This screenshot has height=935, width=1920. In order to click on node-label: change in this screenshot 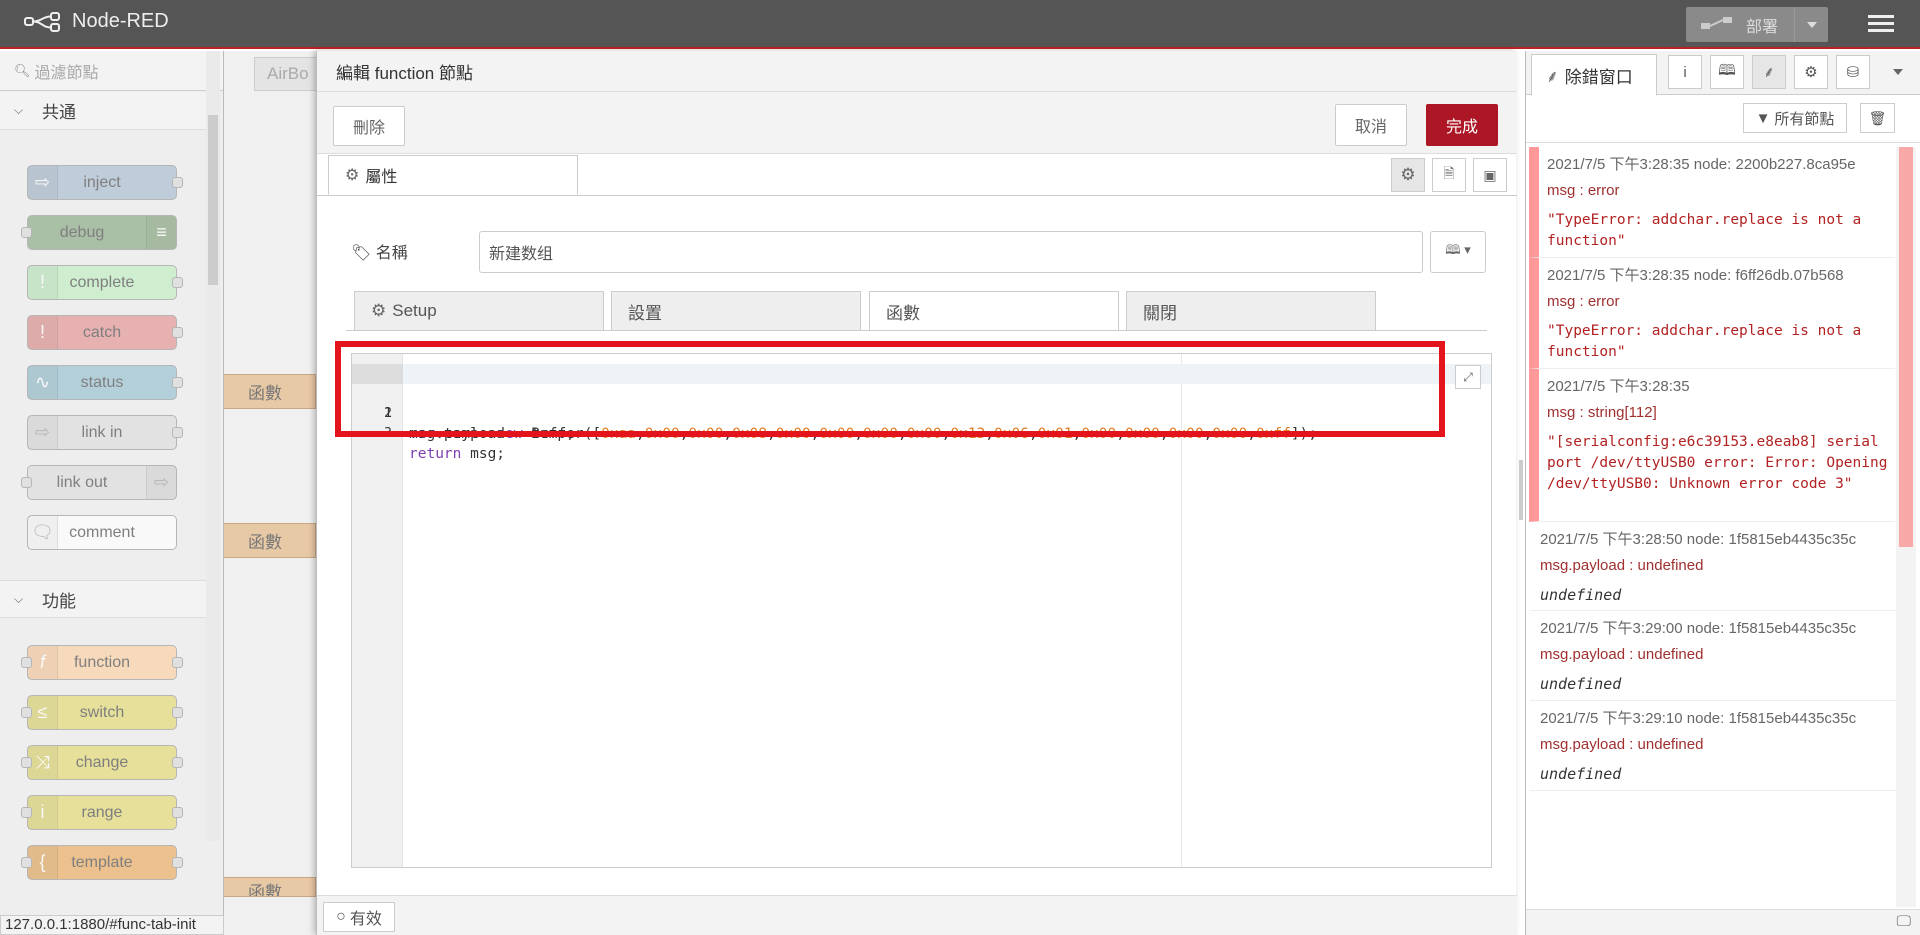, I will do `click(102, 762)`.